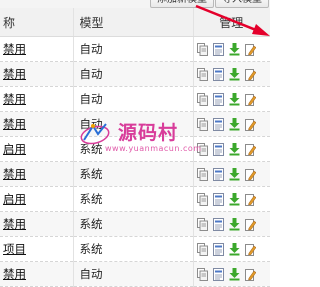 This screenshot has height=287, width=320. Describe the element at coordinates (148, 133) in the screenshot. I see `watermark-title: 源码村` at that location.